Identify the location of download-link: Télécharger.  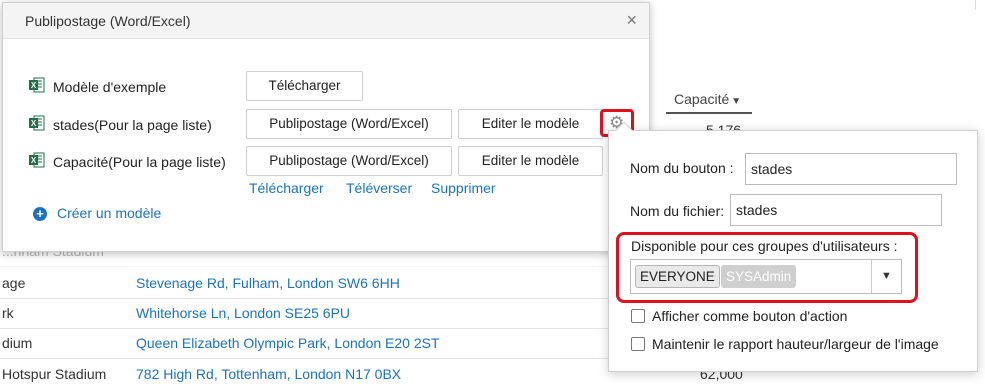
(286, 188).